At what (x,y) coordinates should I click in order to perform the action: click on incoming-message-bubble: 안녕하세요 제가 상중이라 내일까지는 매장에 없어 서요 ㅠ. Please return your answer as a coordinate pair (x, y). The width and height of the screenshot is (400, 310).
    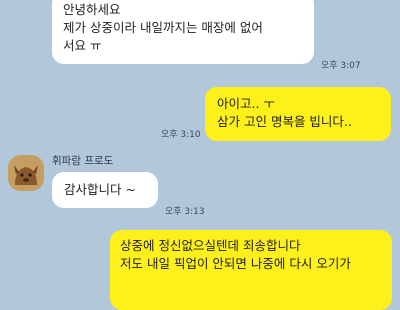
    Looking at the image, I should click on (183, 32).